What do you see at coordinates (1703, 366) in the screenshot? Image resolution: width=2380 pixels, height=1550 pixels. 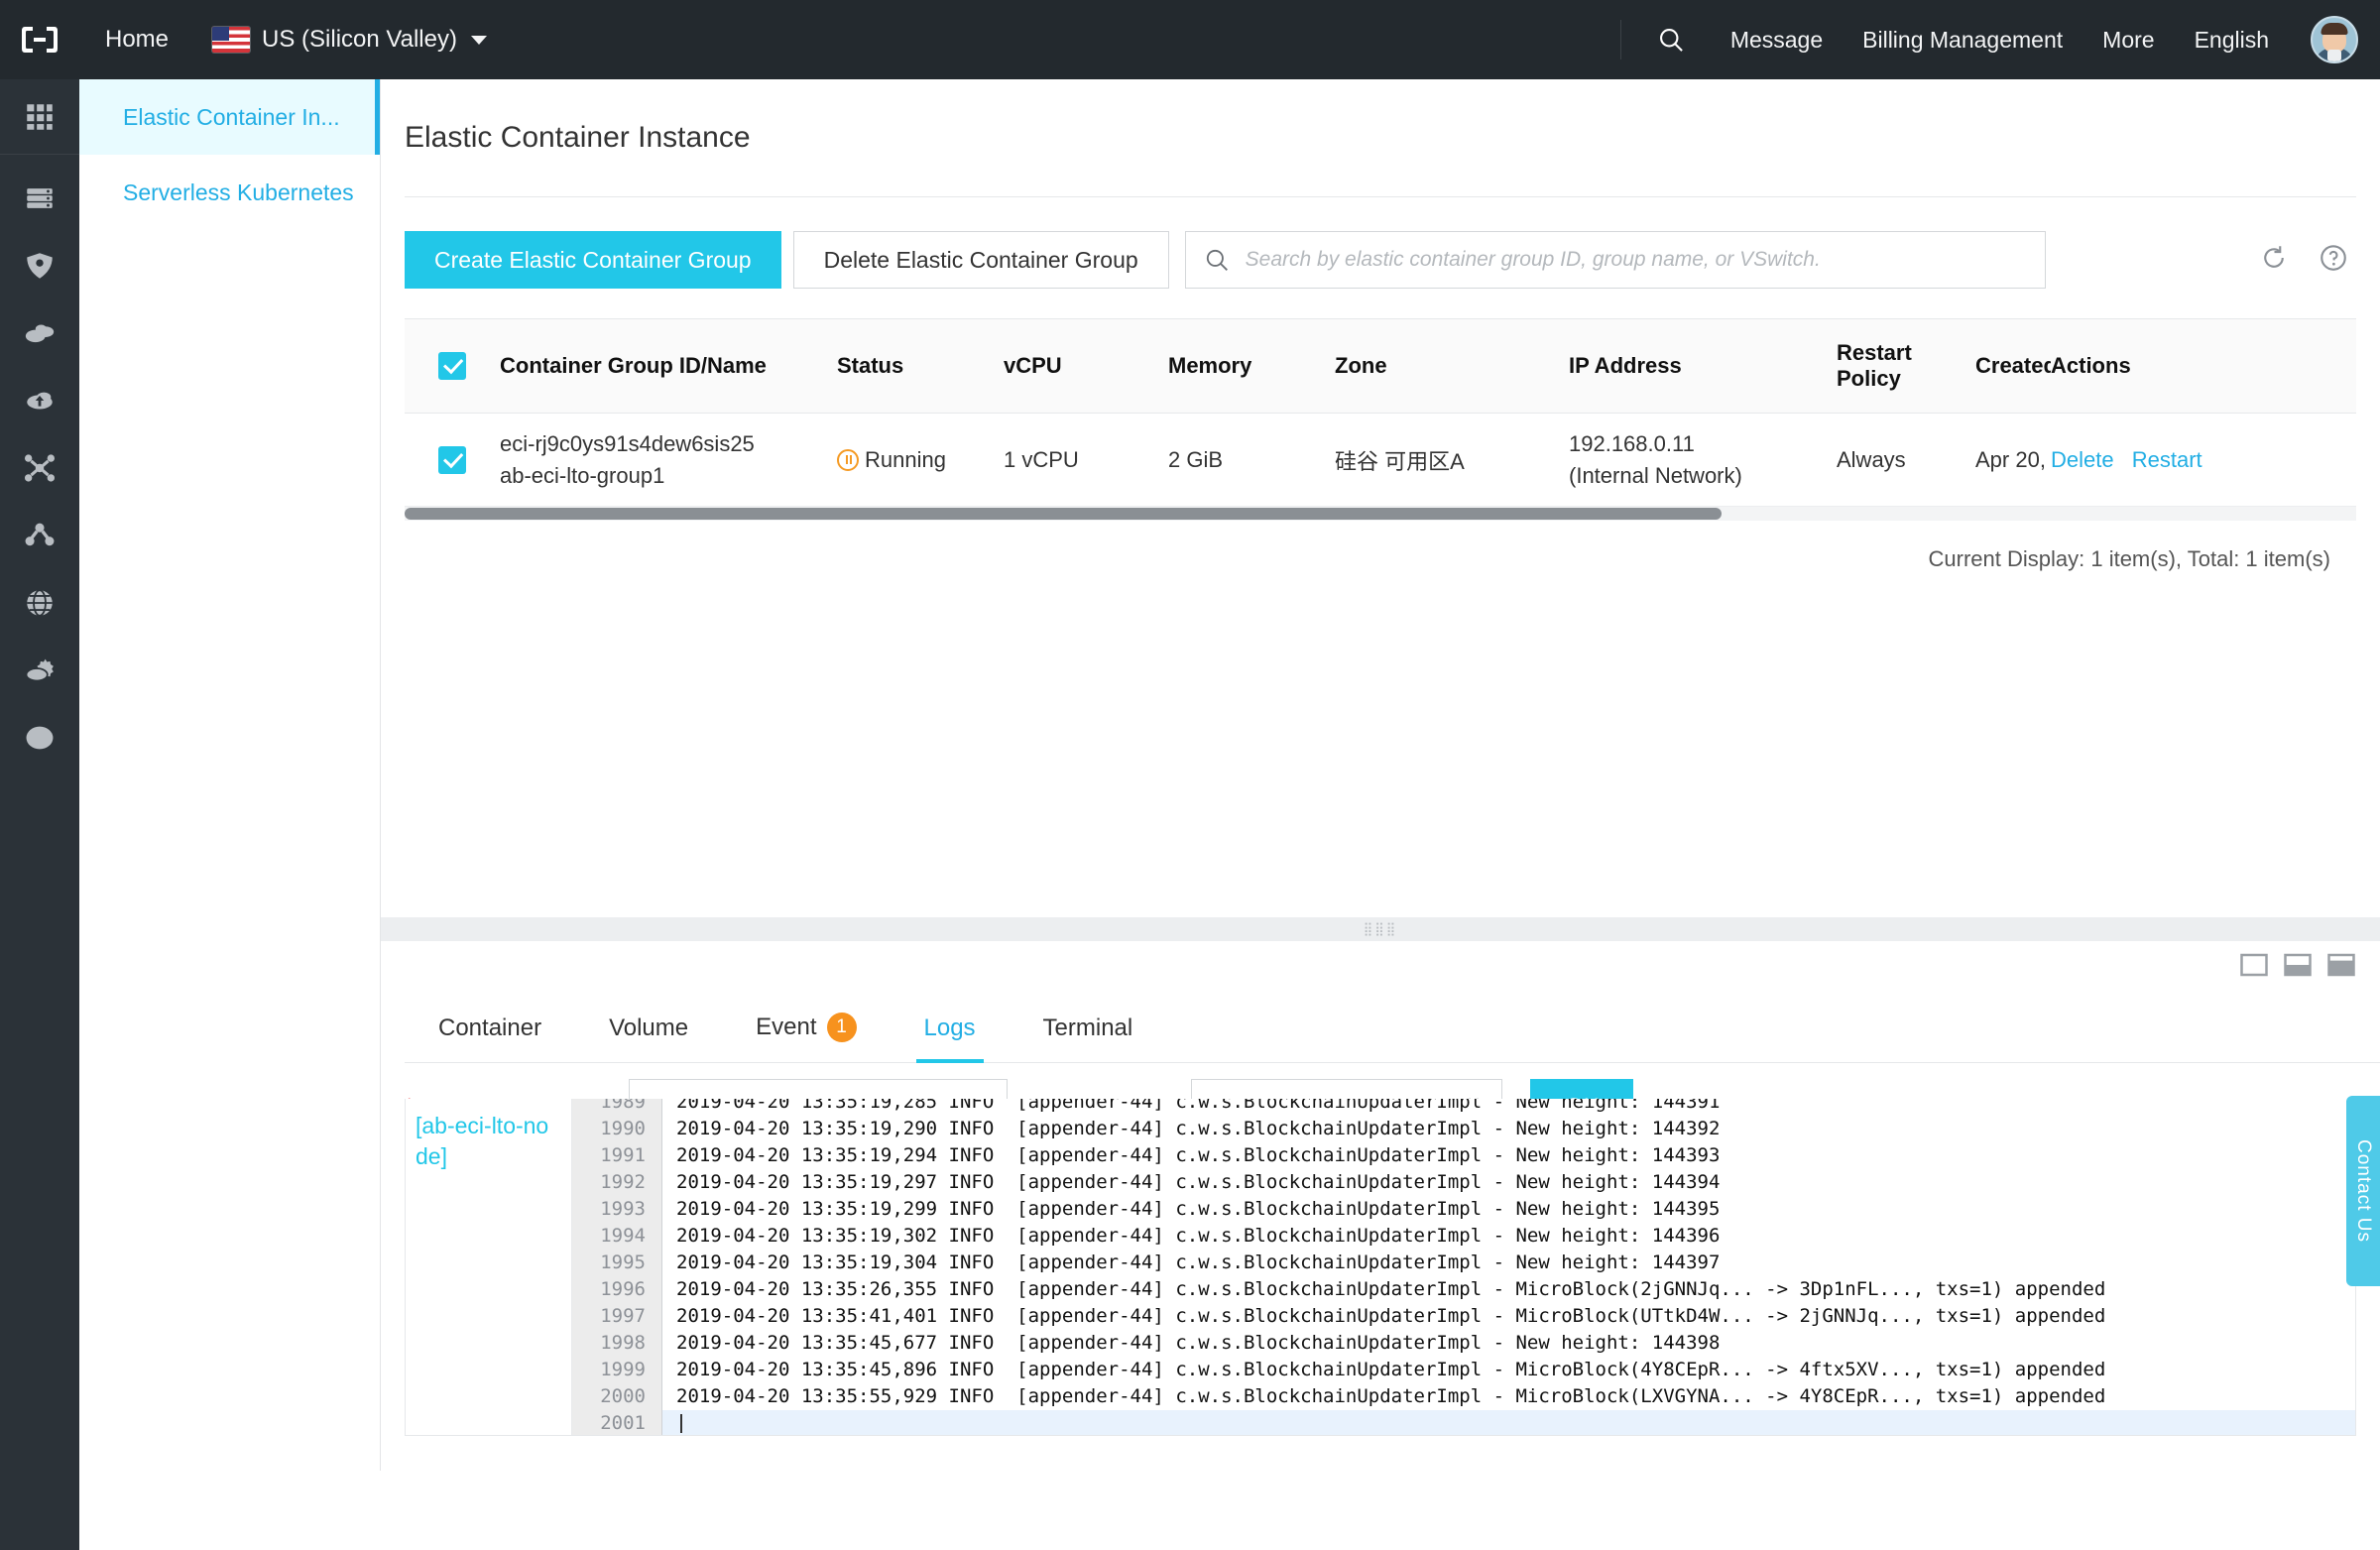 I see `column-header-ip-address: IP Address` at bounding box center [1703, 366].